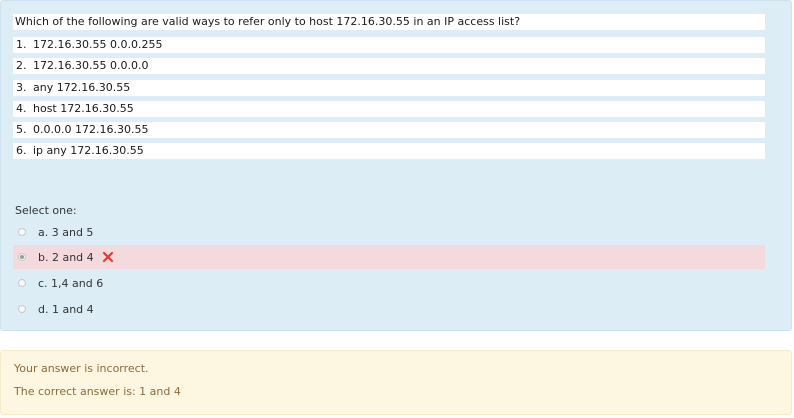 This screenshot has width=794, height=418. I want to click on option-number: 1., so click(21, 44).